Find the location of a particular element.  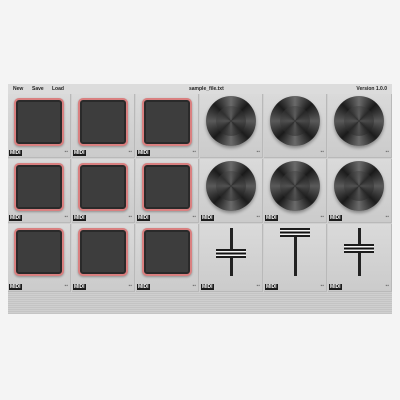

pad-cell-9: MIDI ▪▪ is located at coordinates (167, 258).